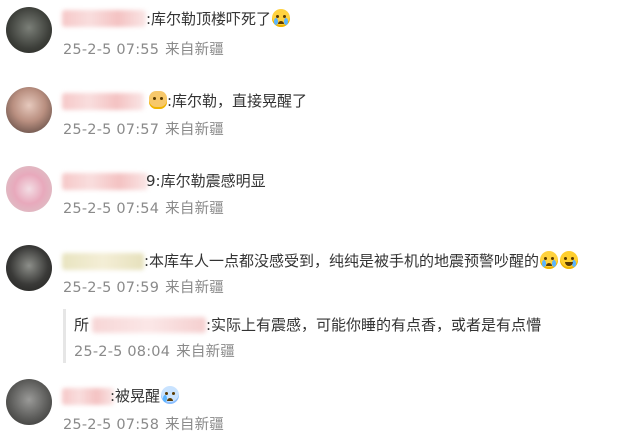  I want to click on comment-meta: 25-2-5 07:58 来自新疆, so click(143, 425).